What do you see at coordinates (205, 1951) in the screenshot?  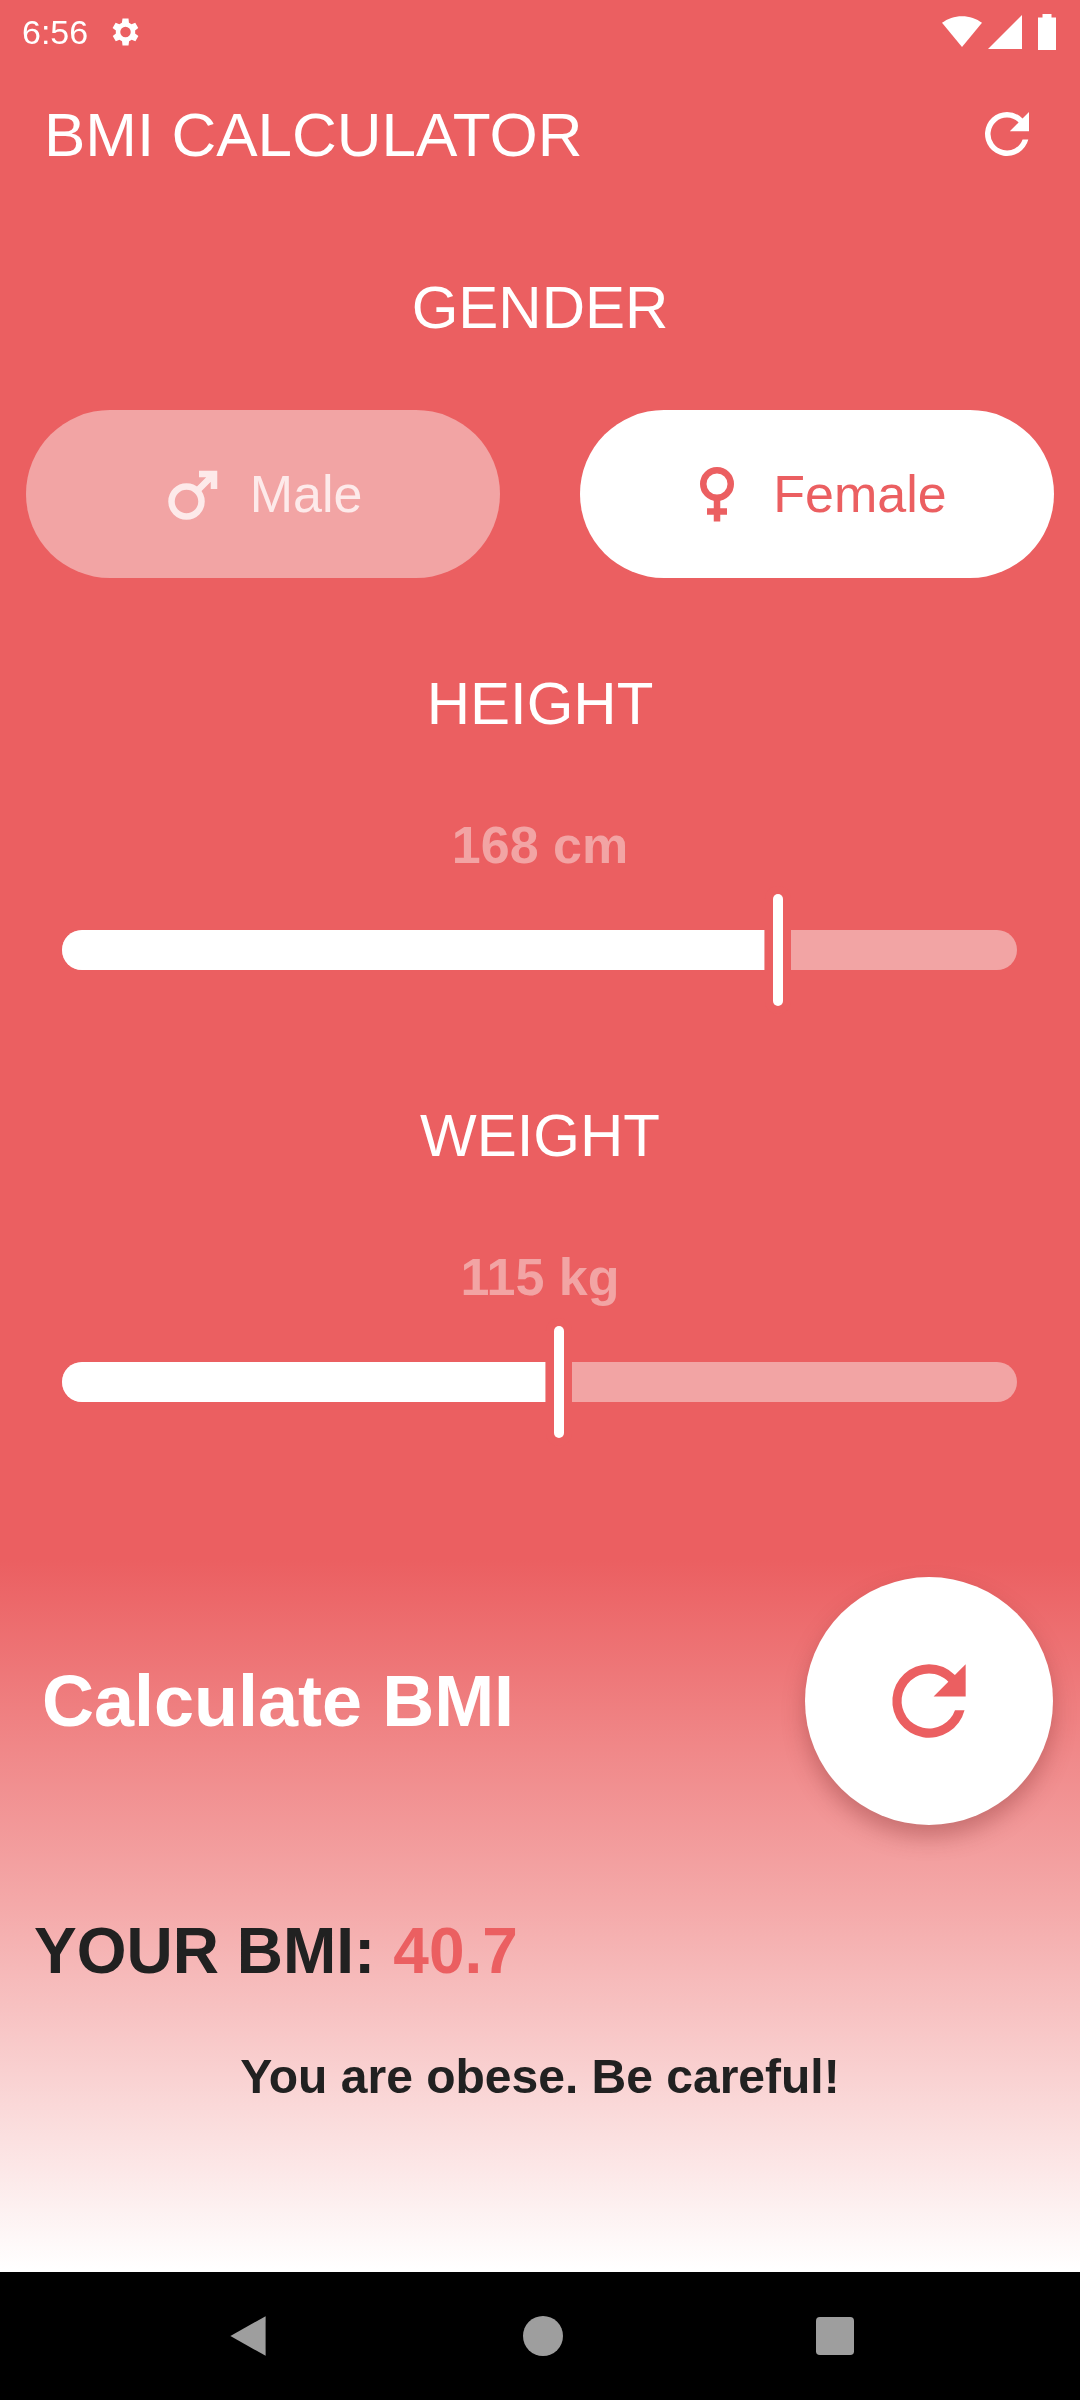 I see `bmi-label: YOUR BMI:` at bounding box center [205, 1951].